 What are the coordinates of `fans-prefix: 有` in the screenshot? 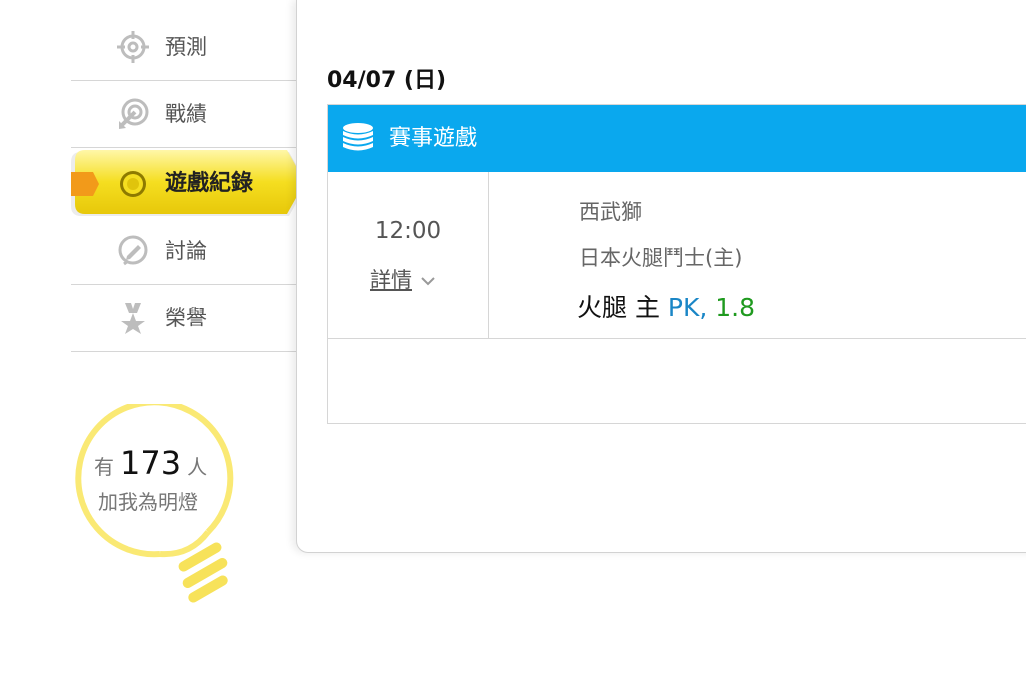 It's located at (104, 467).